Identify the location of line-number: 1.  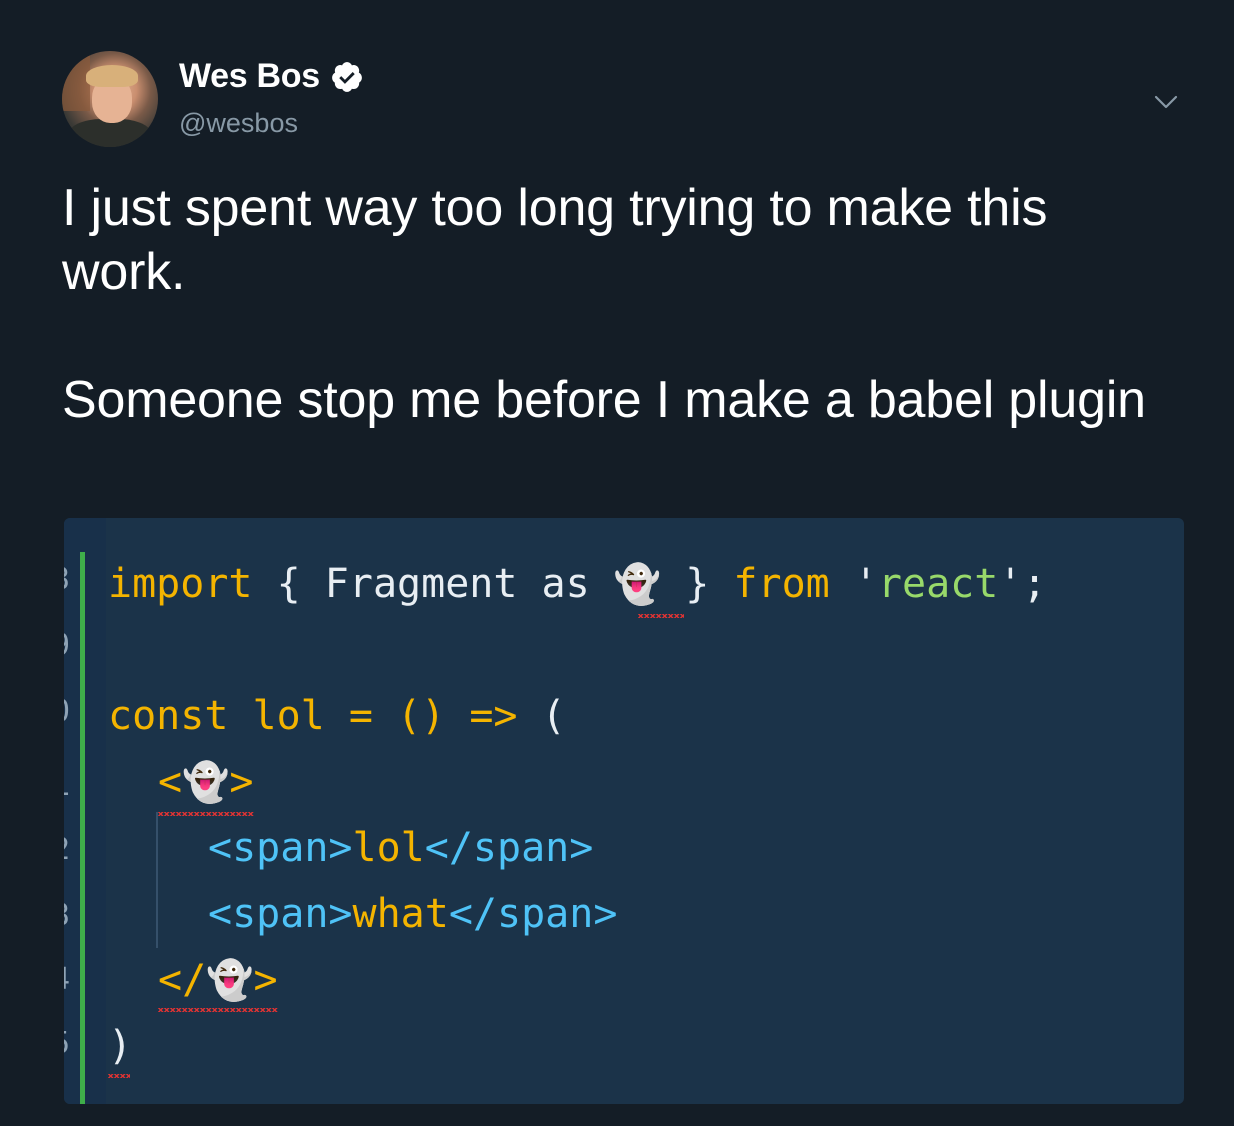
(67, 785).